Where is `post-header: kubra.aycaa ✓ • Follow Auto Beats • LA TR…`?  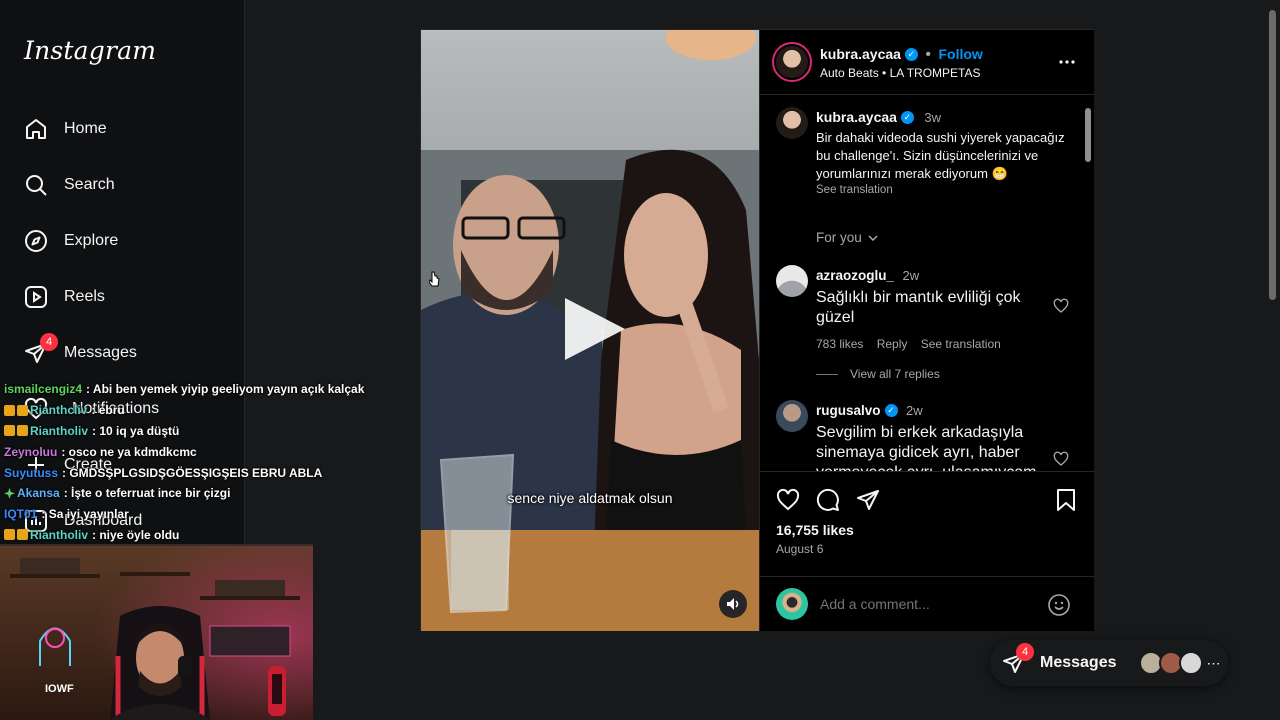
post-header: kubra.aycaa ✓ • Follow Auto Beats • LA TR… is located at coordinates (927, 62).